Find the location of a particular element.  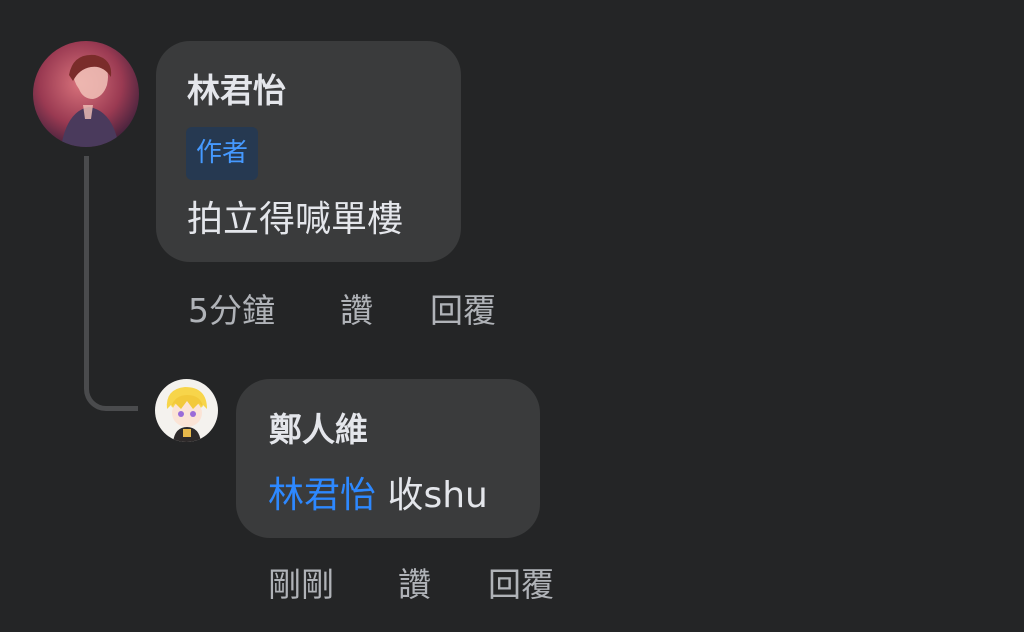

comment-author-name: 林君怡 is located at coordinates (236, 90).